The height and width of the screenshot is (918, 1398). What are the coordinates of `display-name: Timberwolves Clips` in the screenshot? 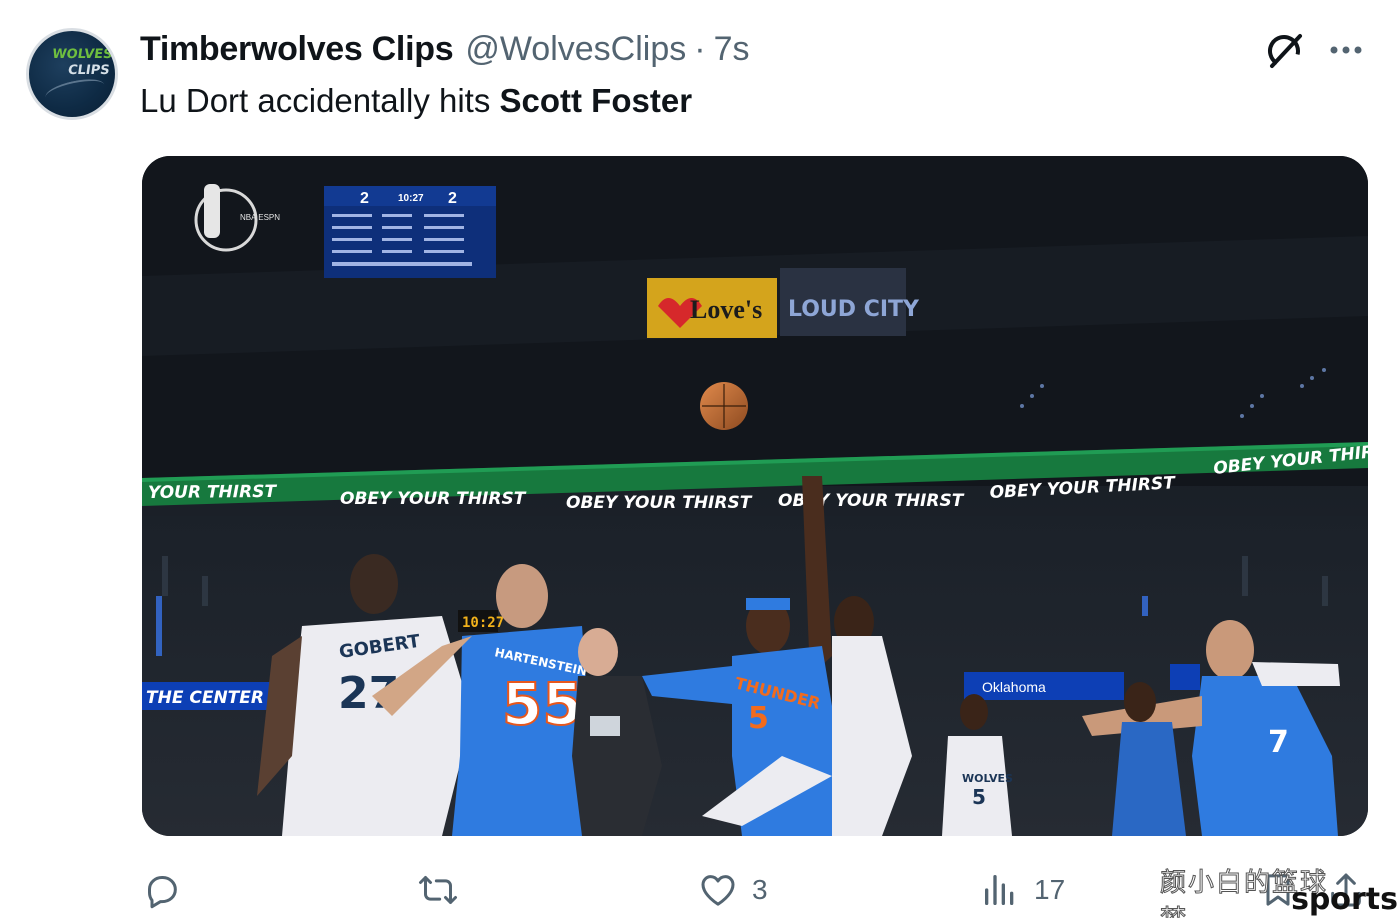 It's located at (297, 49).